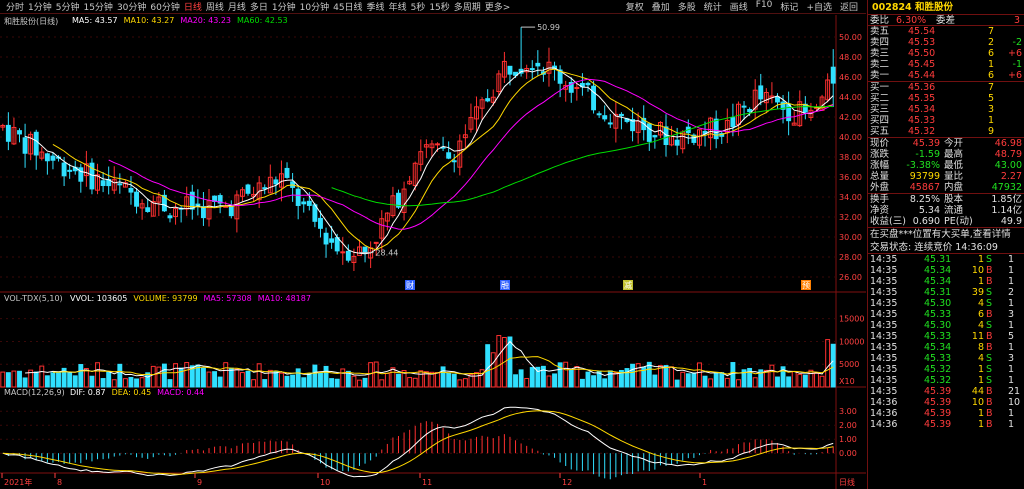 This screenshot has width=1024, height=489. What do you see at coordinates (635, 6) in the screenshot?
I see `chart-action-0: 复权` at bounding box center [635, 6].